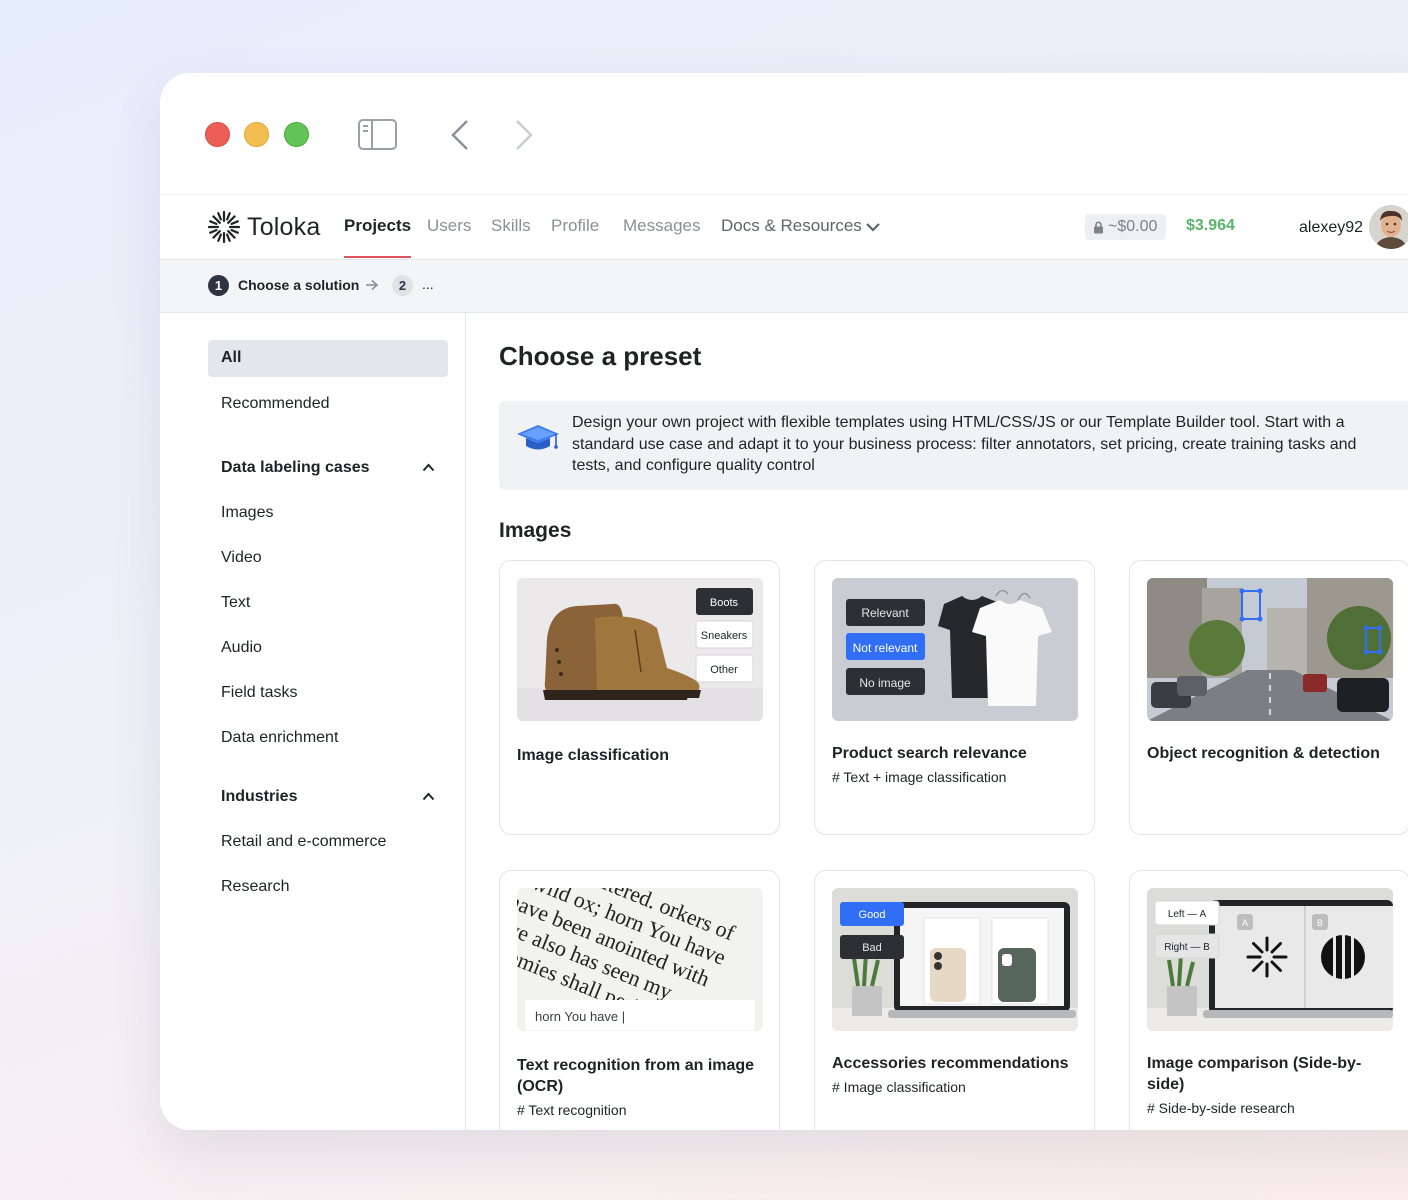 Image resolution: width=1408 pixels, height=1200 pixels. I want to click on sidebar-item-all-label: All, so click(231, 357).